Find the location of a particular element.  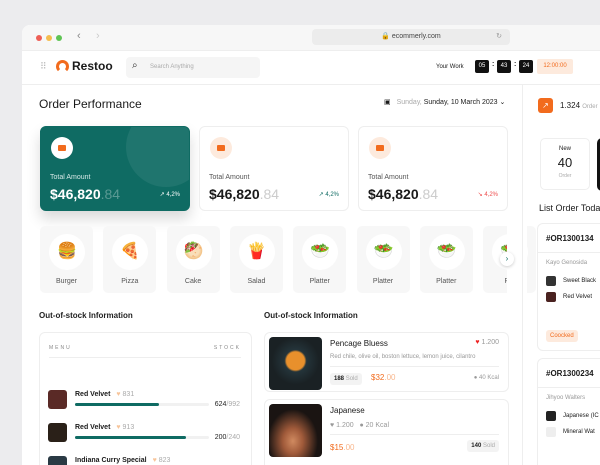

product-price: $32.00 is located at coordinates (383, 377).